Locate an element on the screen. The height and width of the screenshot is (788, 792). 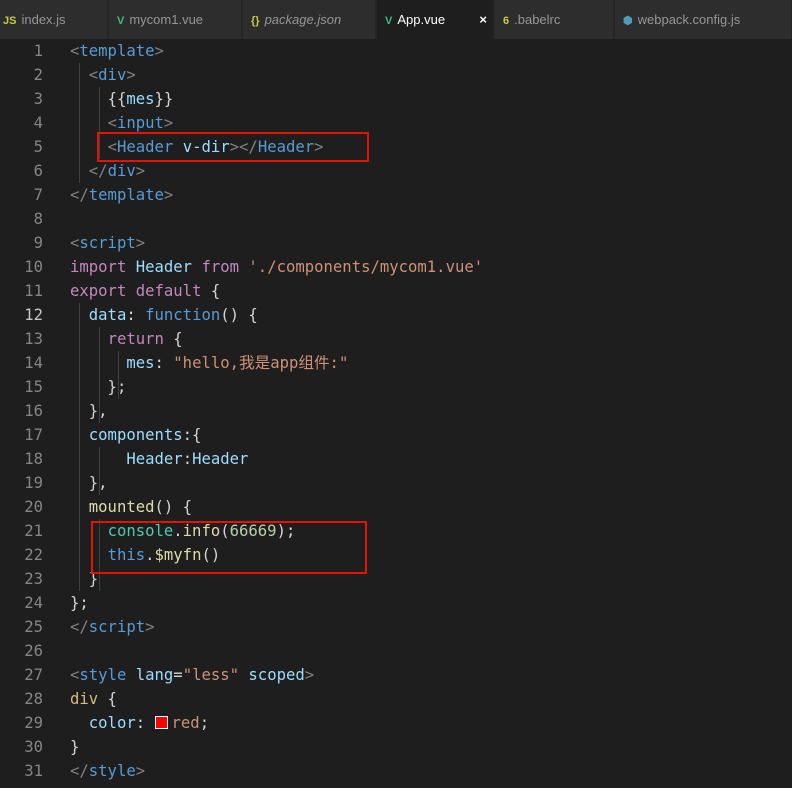
code-token: }} is located at coordinates (164, 99).